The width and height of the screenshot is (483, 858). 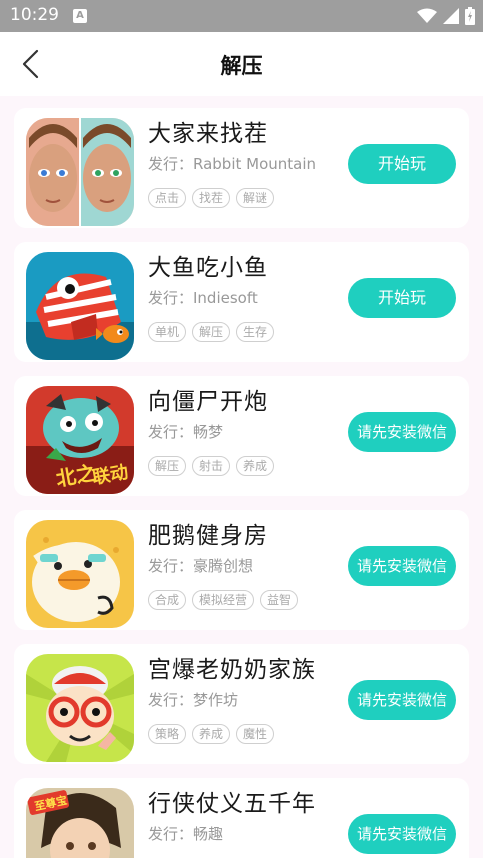 I want to click on status-icons, so click(x=446, y=16).